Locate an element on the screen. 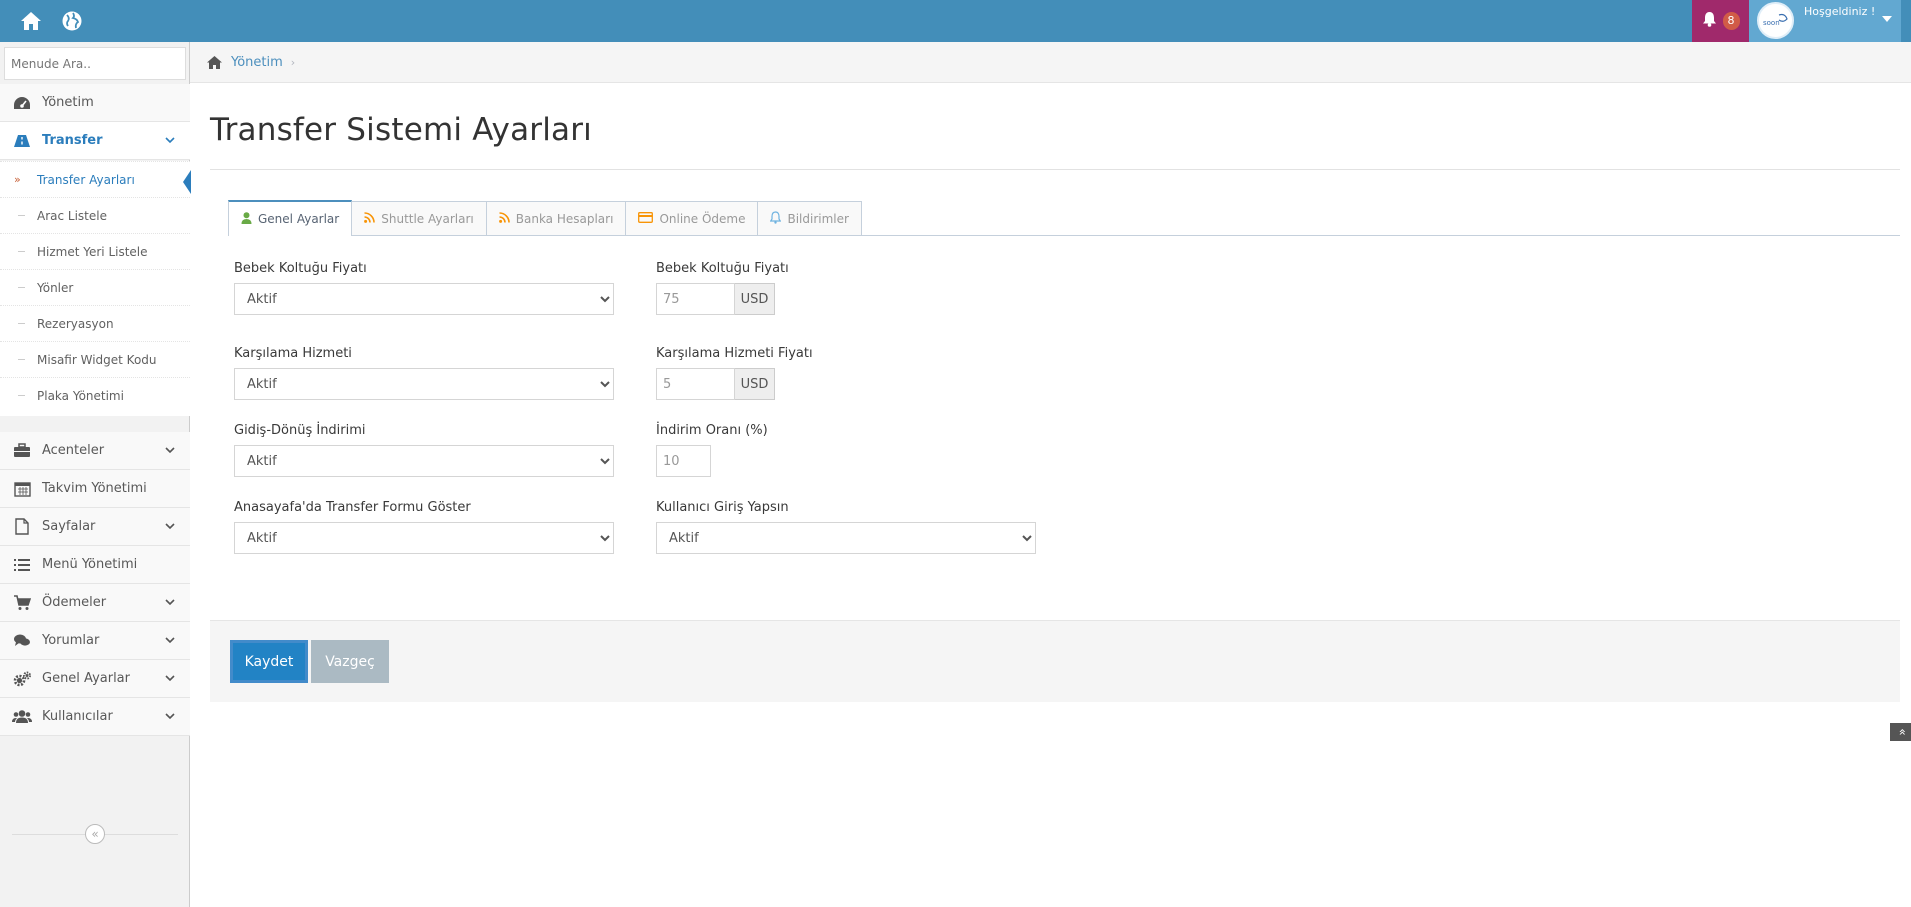 Image resolution: width=1911 pixels, height=907 pixels. save-button: Kaydet is located at coordinates (269, 661).